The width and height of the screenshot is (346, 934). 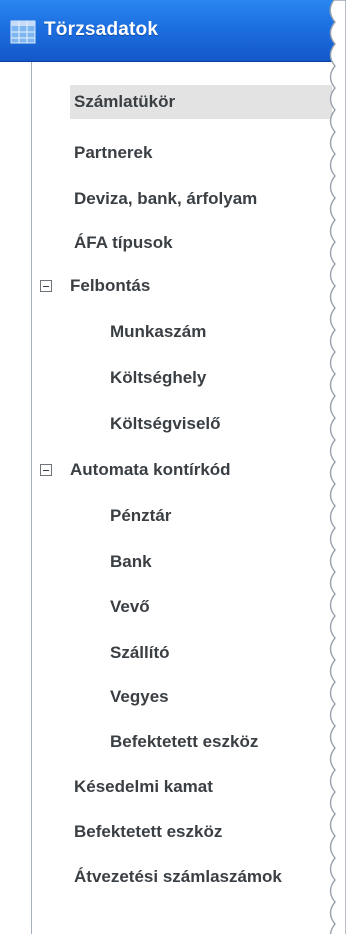 I want to click on tree-item-label: Számlatükör, so click(x=125, y=101).